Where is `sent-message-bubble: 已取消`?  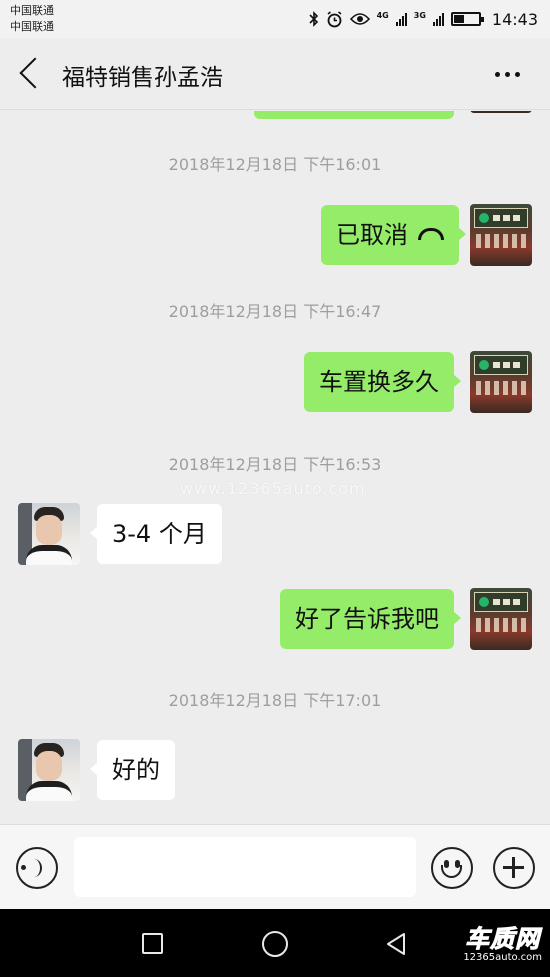
sent-message-bubble: 已取消 is located at coordinates (393, 235).